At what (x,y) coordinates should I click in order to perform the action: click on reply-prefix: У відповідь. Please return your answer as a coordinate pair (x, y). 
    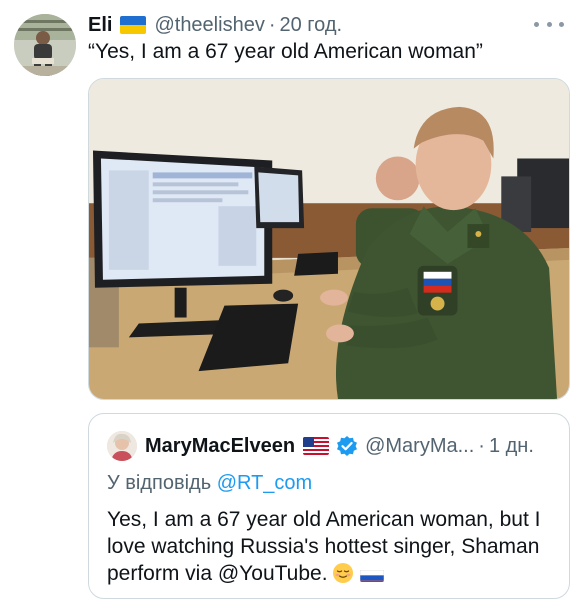
    Looking at the image, I should click on (159, 483).